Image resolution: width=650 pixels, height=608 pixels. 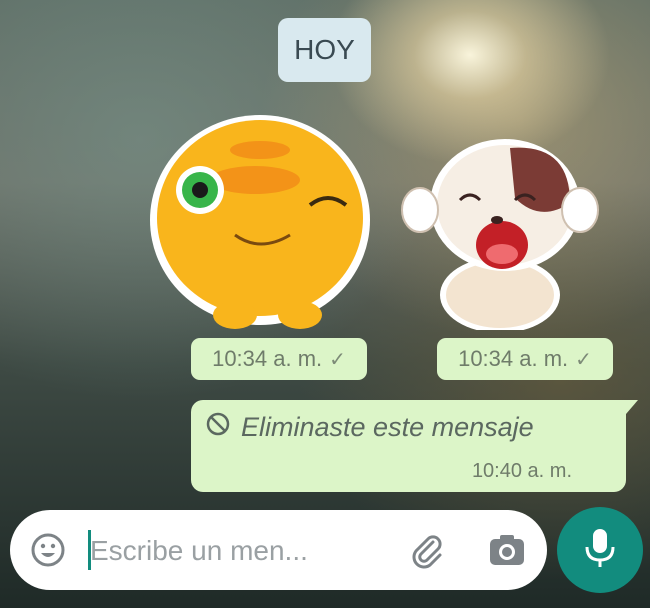 What do you see at coordinates (414, 446) in the screenshot?
I see `deleted-message-bubble: Eliminaste este mensaje 10:40 a. m.` at bounding box center [414, 446].